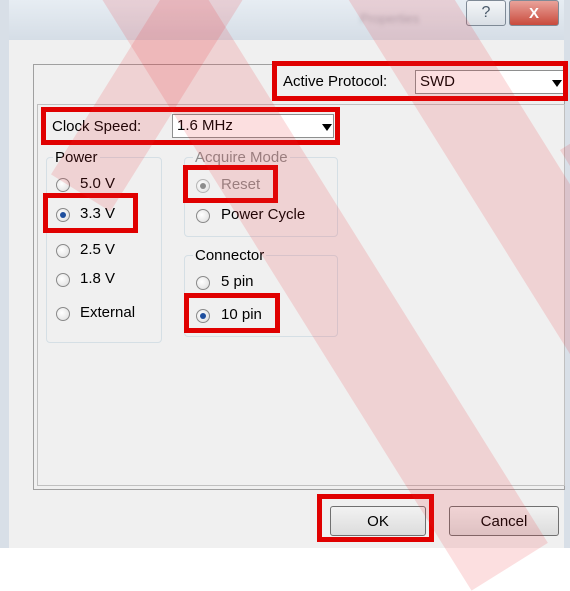 The width and height of the screenshot is (570, 591). I want to click on help-icon: ?, so click(486, 12).